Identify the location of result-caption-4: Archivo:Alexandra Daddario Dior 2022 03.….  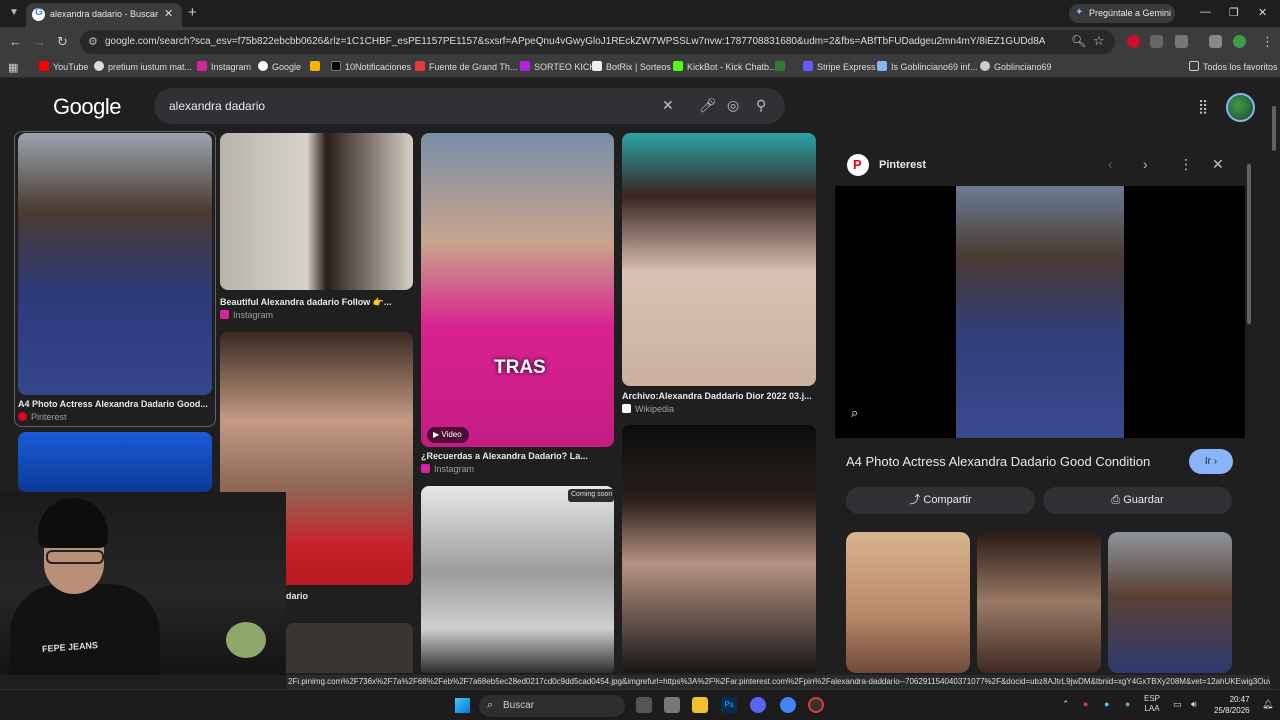
(718, 396).